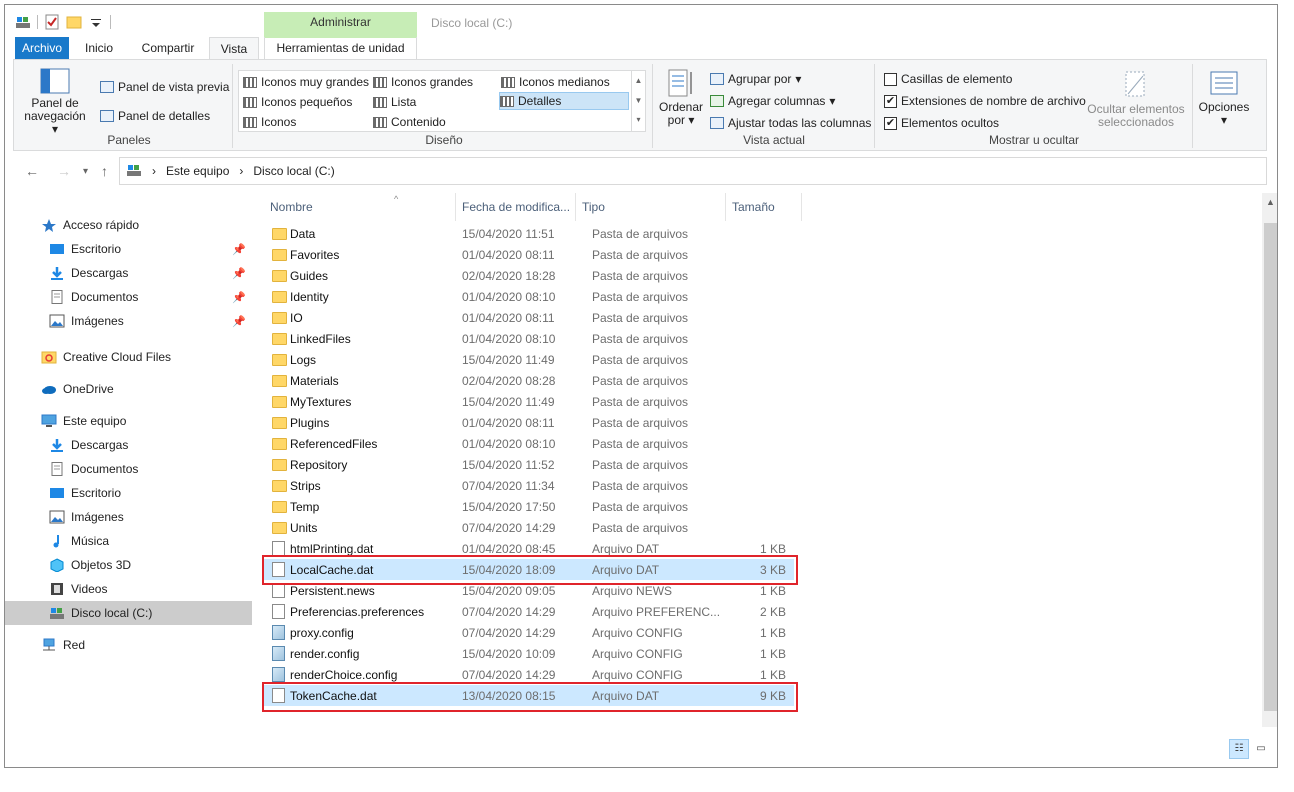 This screenshot has height=792, width=1294. Describe the element at coordinates (128, 297) in the screenshot. I see `sidebar-item-documentos: Documentos 📌` at that location.